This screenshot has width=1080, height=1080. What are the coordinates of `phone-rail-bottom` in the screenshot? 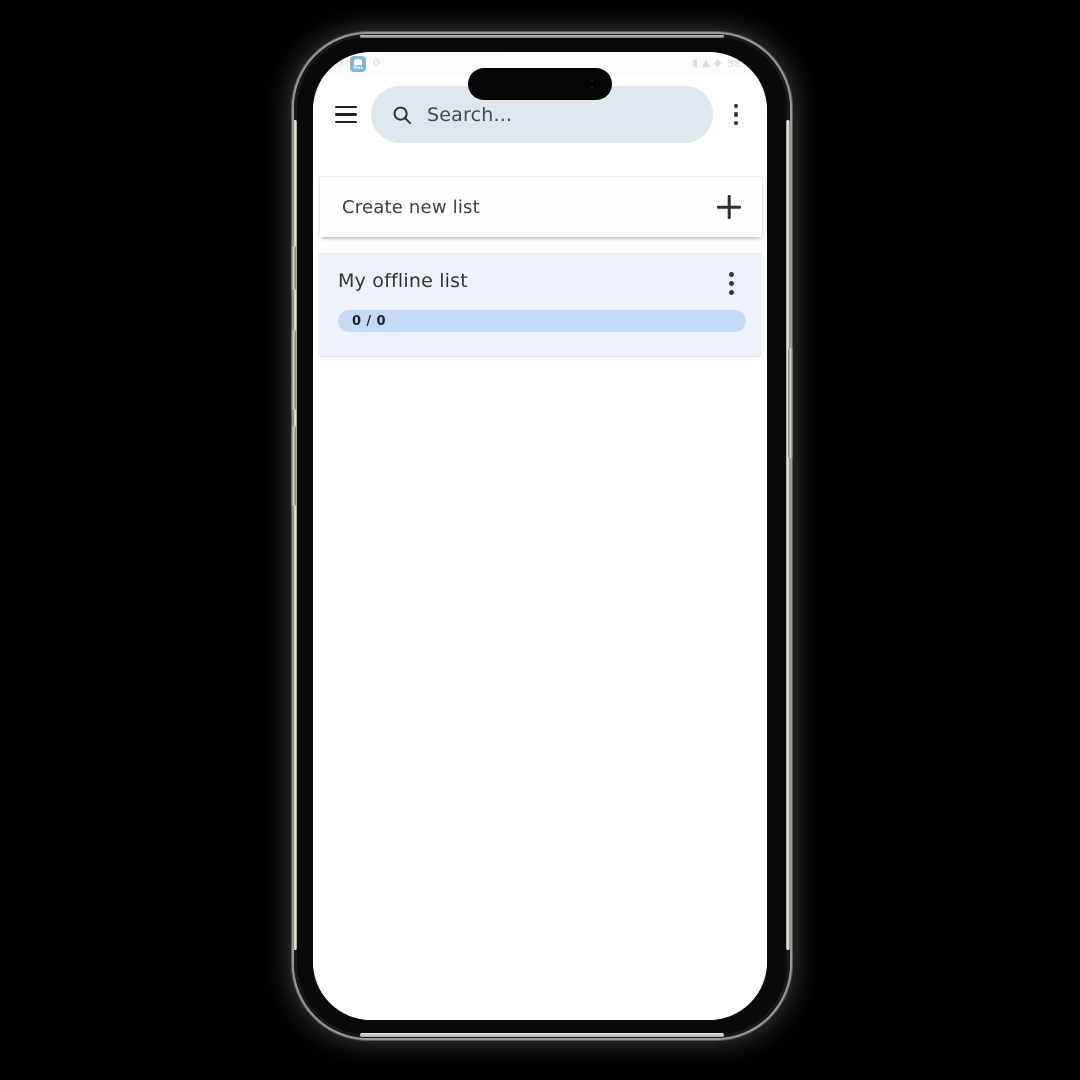 It's located at (542, 1035).